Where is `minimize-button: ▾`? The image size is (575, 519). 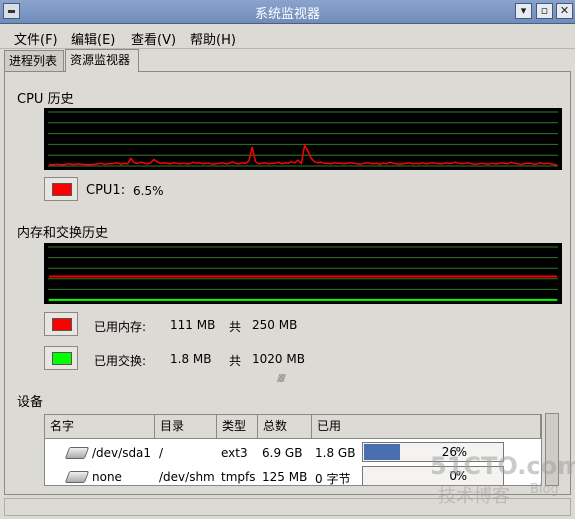
minimize-button: ▾ is located at coordinates (523, 11).